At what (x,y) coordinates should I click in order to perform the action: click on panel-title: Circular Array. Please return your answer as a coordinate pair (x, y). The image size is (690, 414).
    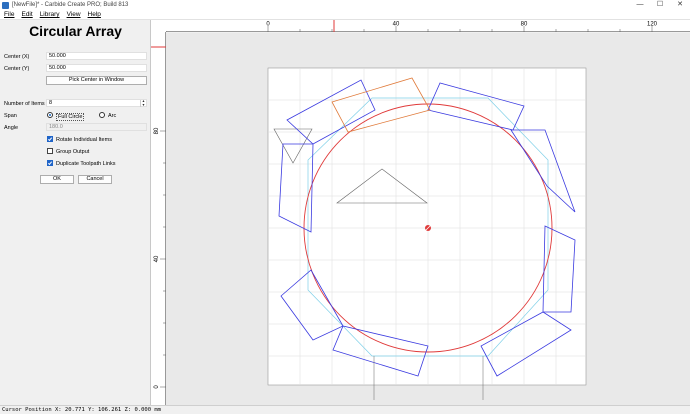
    Looking at the image, I should click on (75, 31).